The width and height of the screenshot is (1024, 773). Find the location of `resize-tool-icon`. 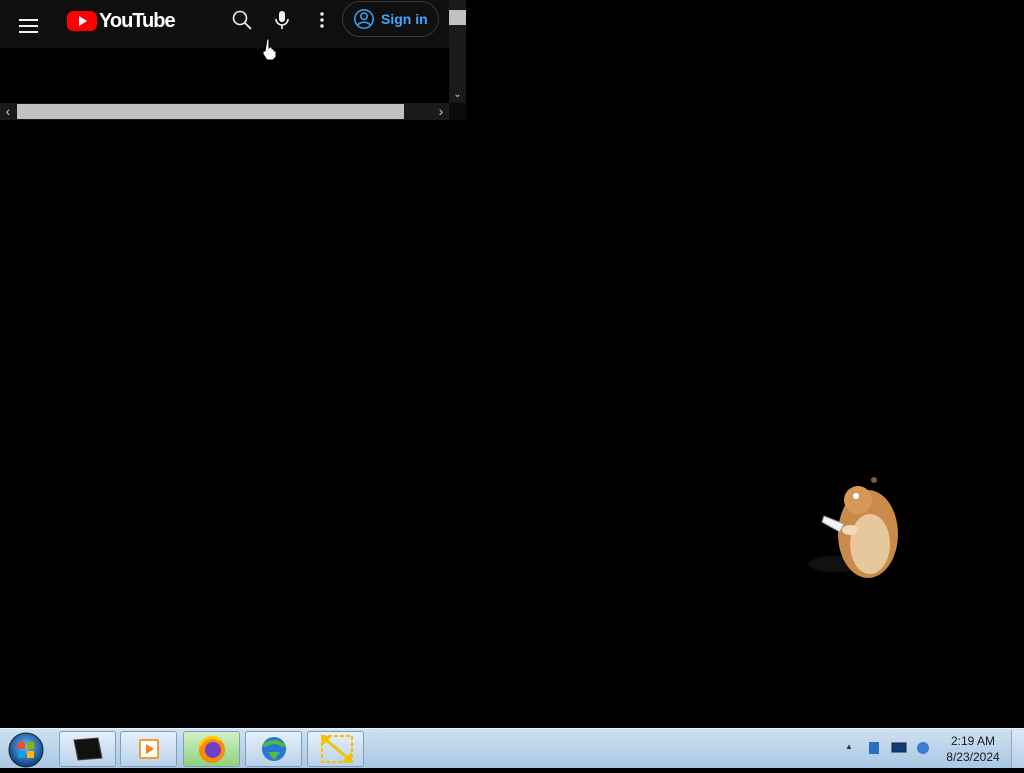

resize-tool-icon is located at coordinates (337, 749).